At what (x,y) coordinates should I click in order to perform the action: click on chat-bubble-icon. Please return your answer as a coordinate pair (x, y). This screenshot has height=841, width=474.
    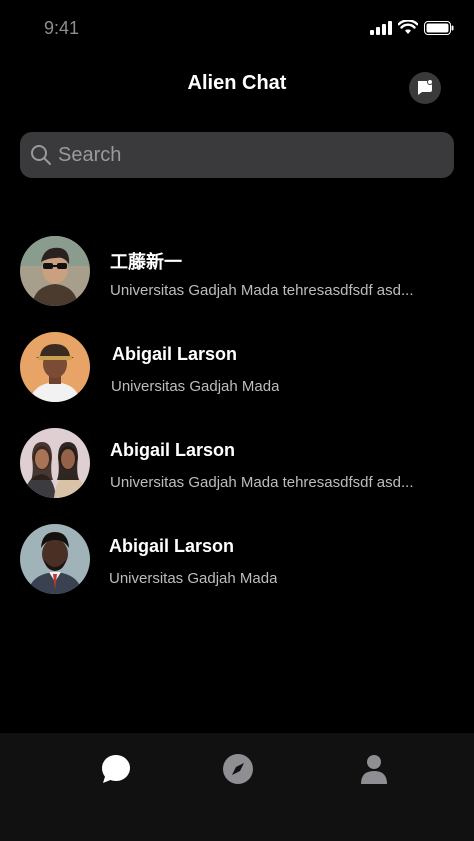
    Looking at the image, I should click on (116, 769).